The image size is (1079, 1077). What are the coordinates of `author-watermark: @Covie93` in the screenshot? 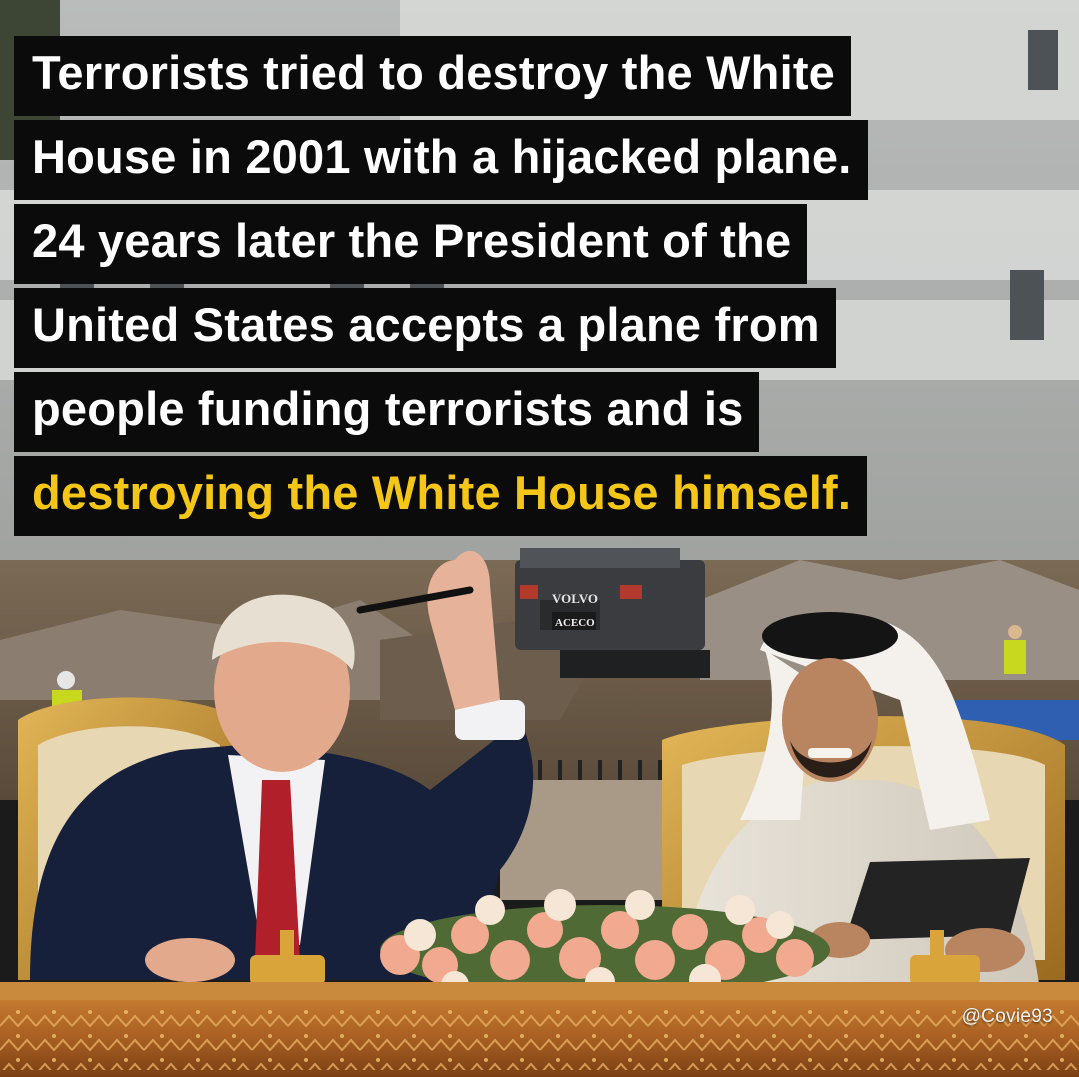 It's located at (1007, 1016).